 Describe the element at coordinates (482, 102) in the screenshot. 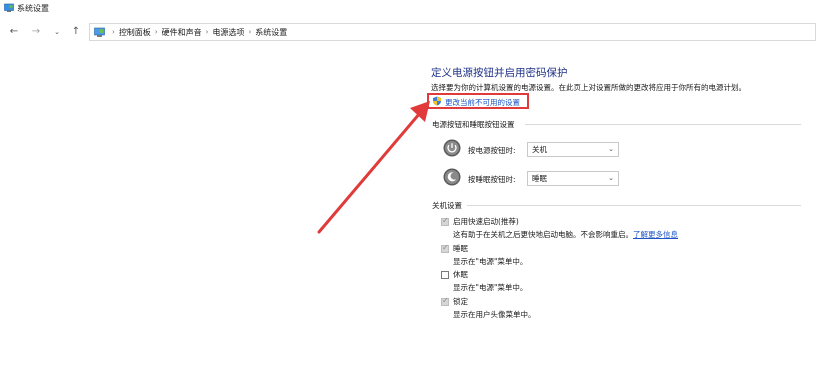

I see `change-unavailable-settings-link: 更改当前不可用的设置` at that location.